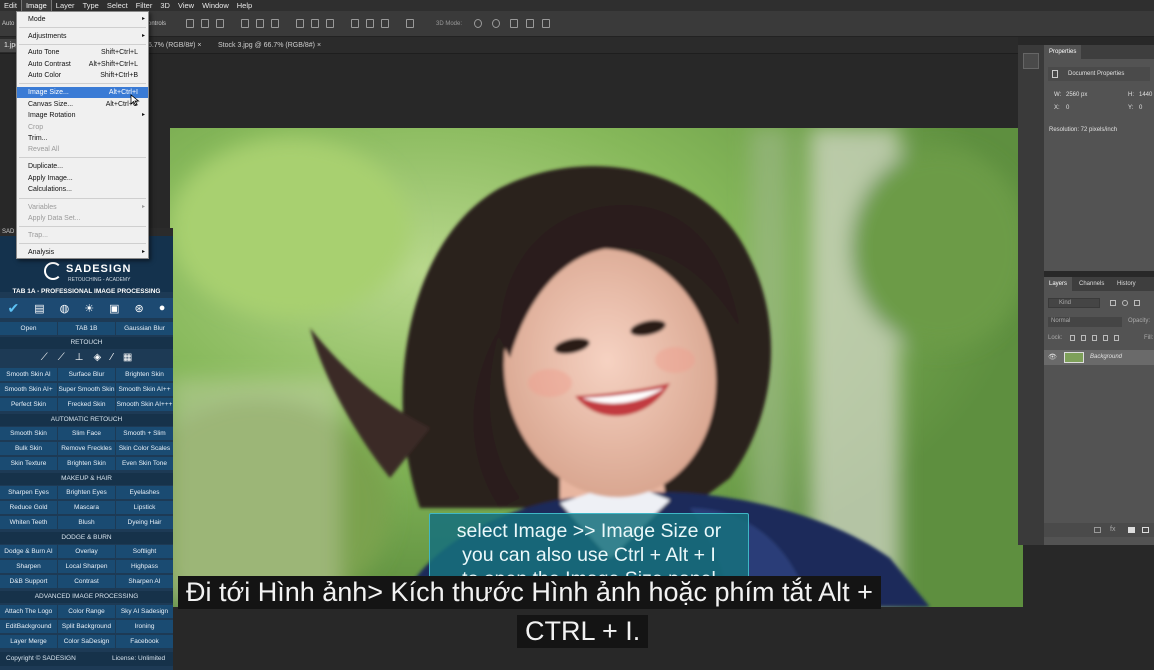 The width and height of the screenshot is (1154, 670). I want to click on layer-merge-button: Layer Merge, so click(28, 641).